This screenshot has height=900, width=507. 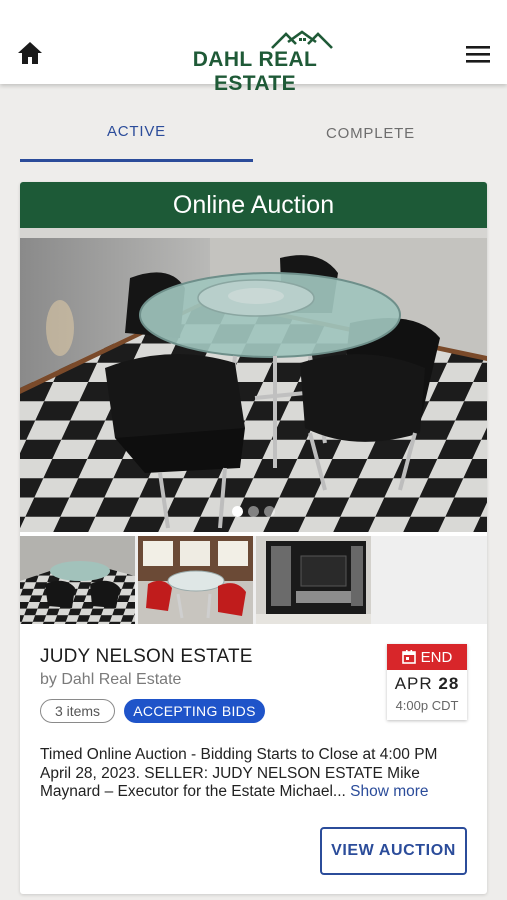 I want to click on items-count-badge: 3 items, so click(x=77, y=711).